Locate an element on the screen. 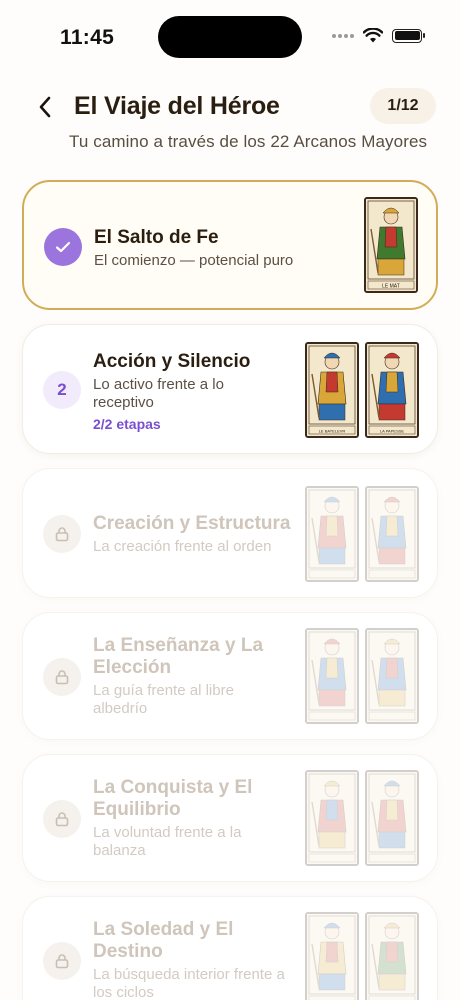 The width and height of the screenshot is (460, 1000). tarot-card-name: LE BATELEVR is located at coordinates (332, 431).